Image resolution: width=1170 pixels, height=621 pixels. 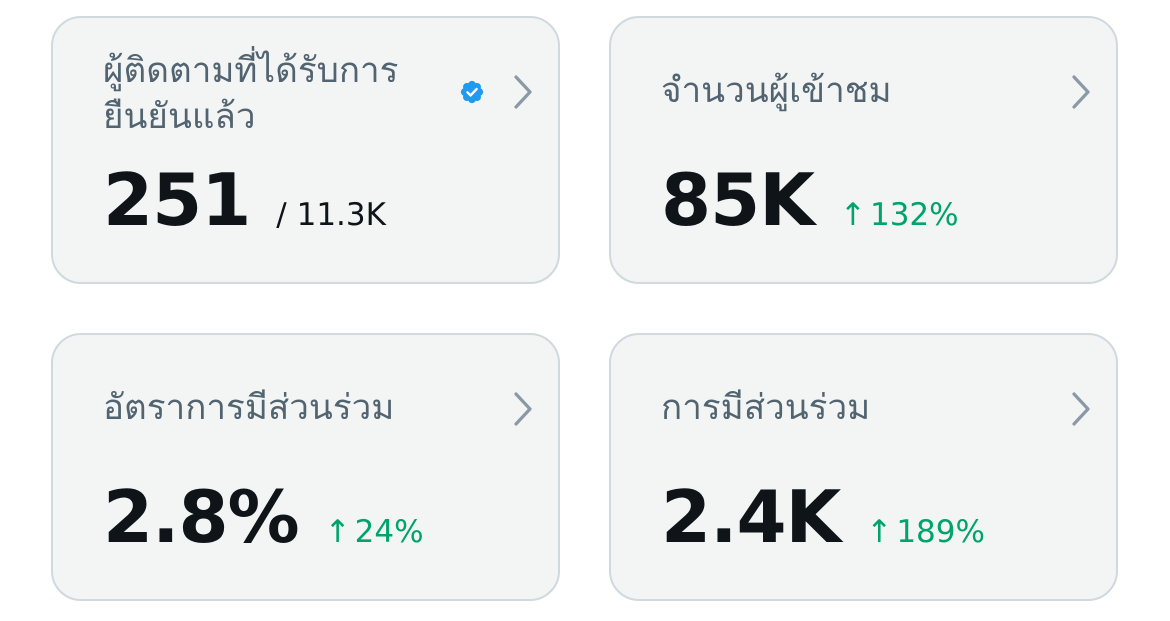 I want to click on metric-delta: ↑ 189%, so click(x=925, y=532).